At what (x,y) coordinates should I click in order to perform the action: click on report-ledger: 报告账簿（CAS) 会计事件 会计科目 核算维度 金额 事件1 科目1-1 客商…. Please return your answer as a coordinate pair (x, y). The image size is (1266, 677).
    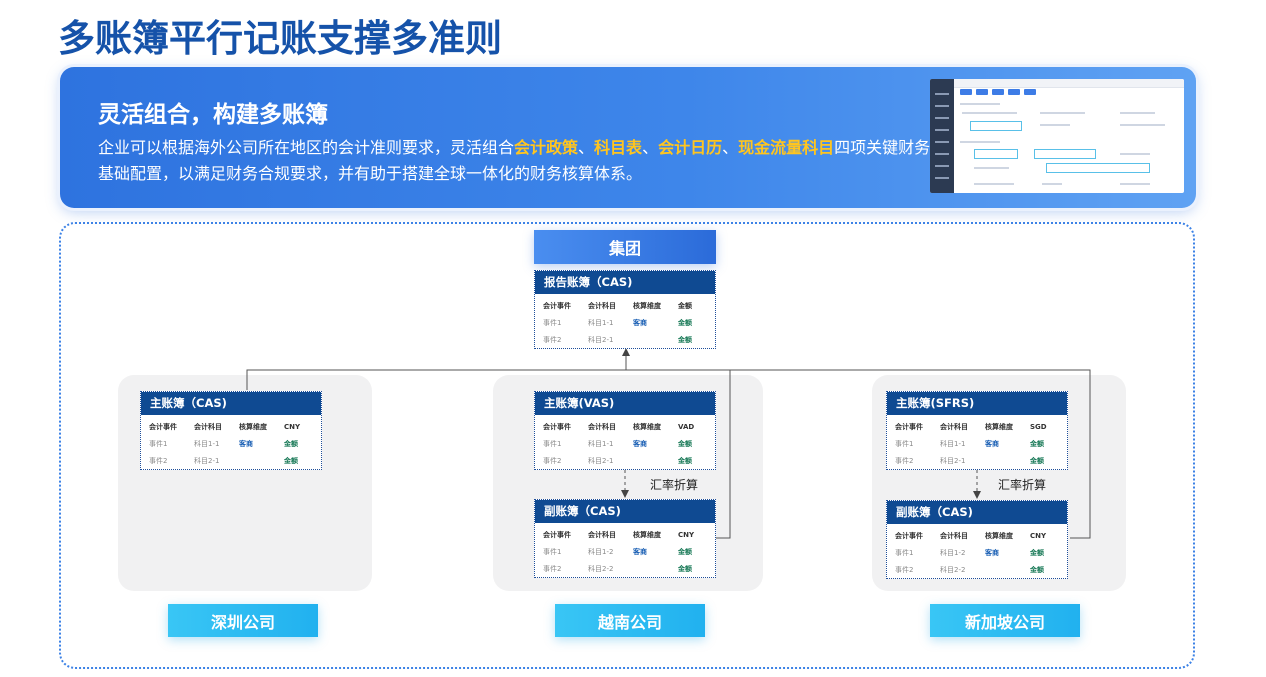
    Looking at the image, I should click on (625, 309).